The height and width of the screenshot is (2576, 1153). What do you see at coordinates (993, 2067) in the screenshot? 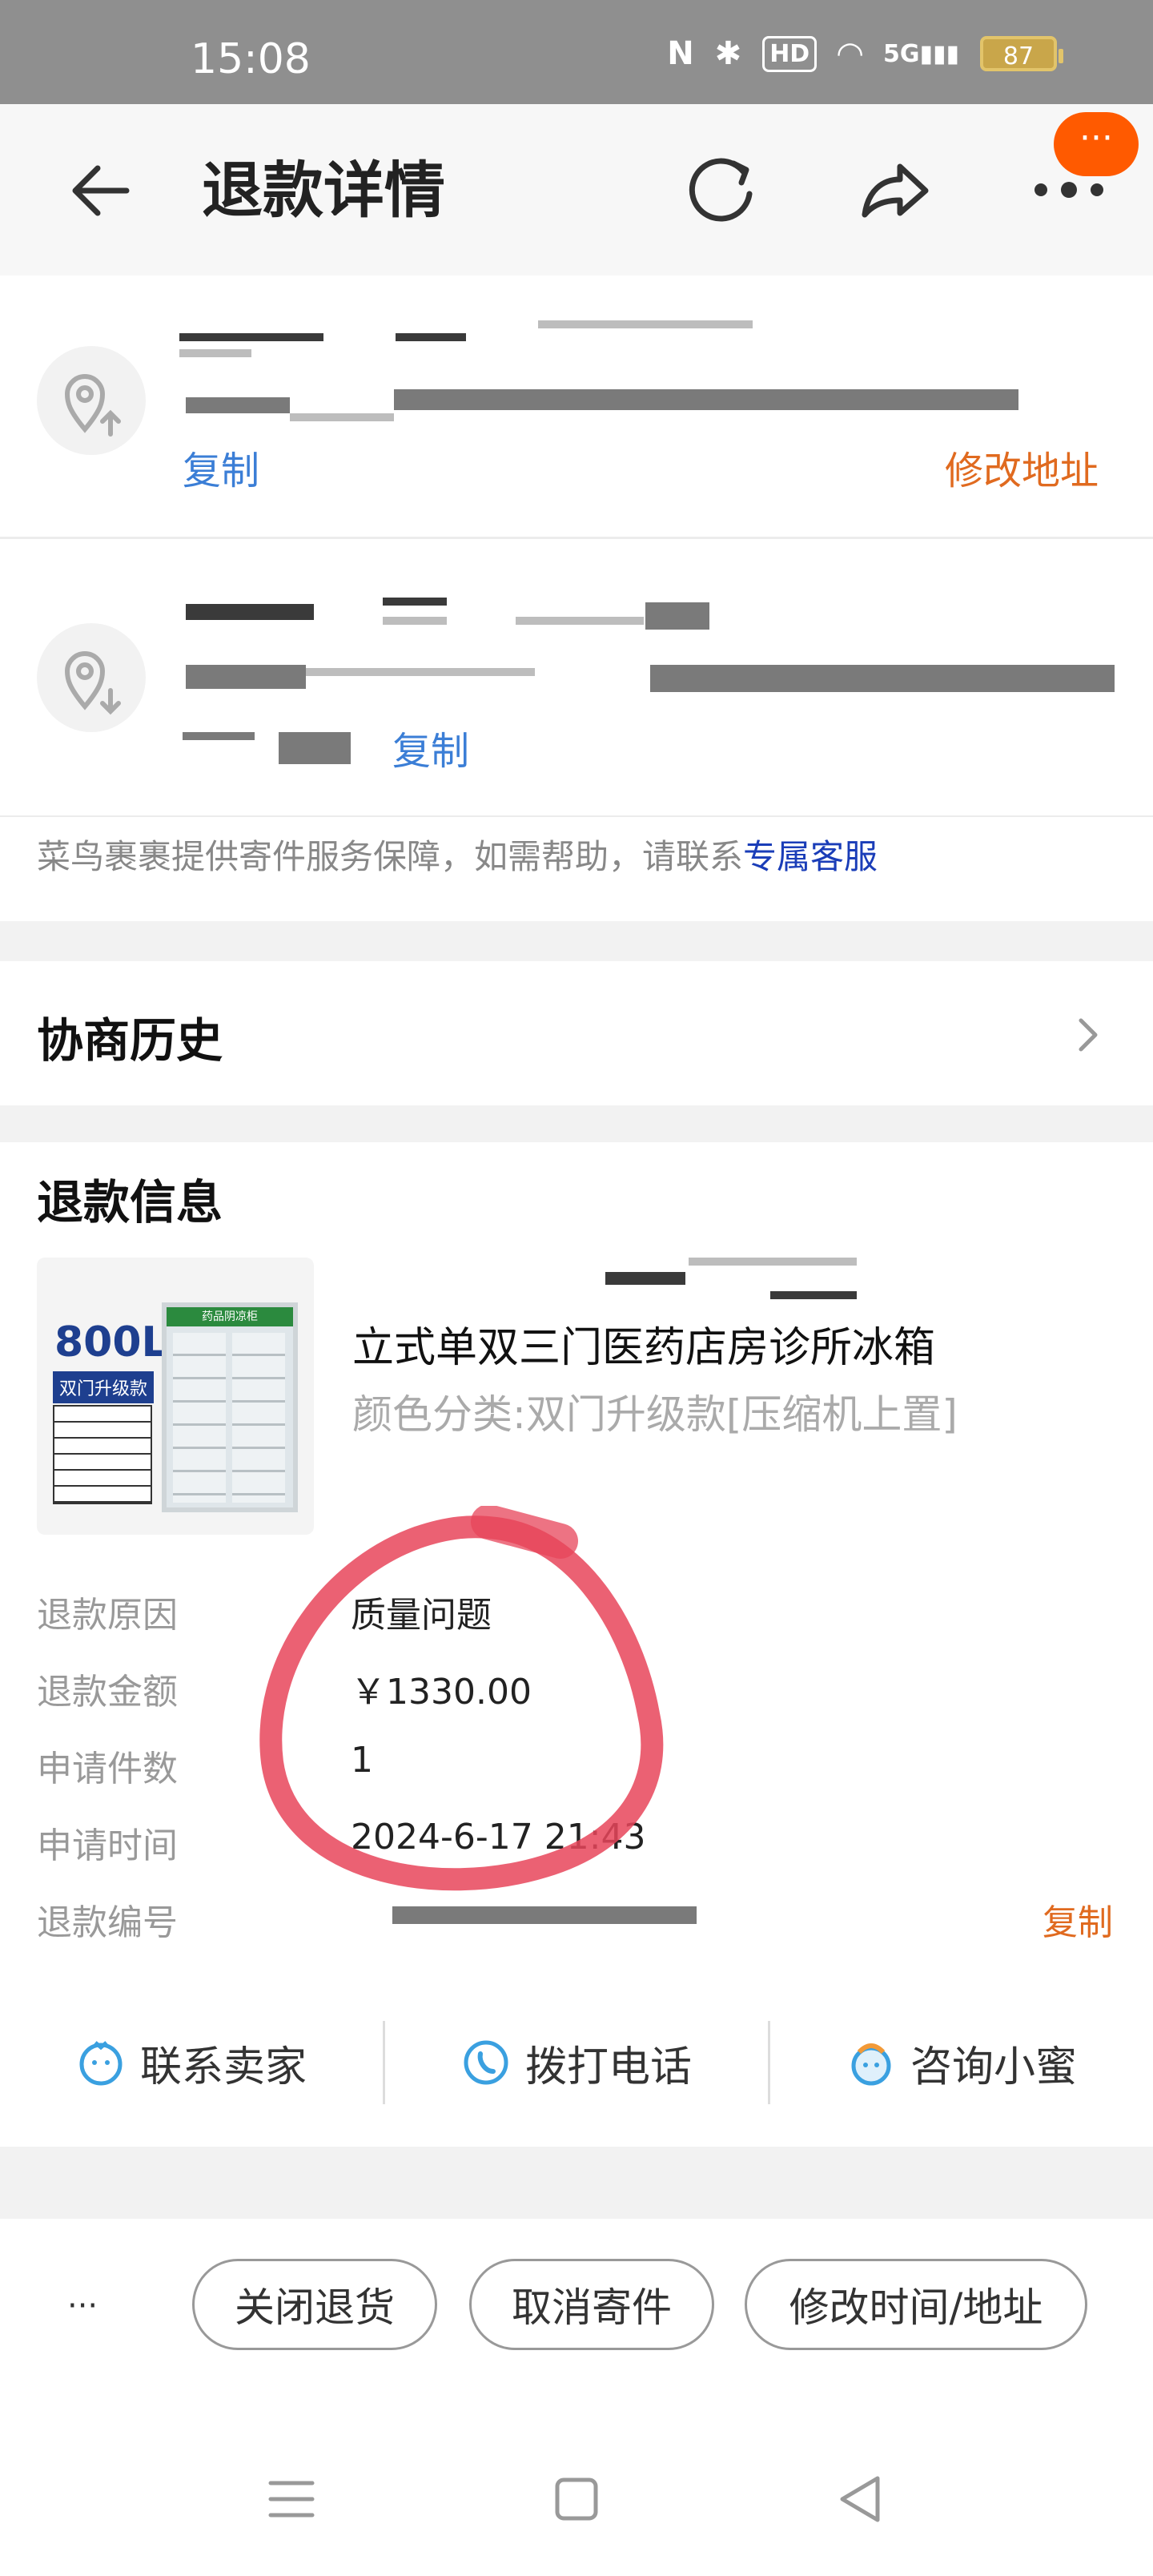
I see `ask-assistant-label: 咨询小蜜` at bounding box center [993, 2067].